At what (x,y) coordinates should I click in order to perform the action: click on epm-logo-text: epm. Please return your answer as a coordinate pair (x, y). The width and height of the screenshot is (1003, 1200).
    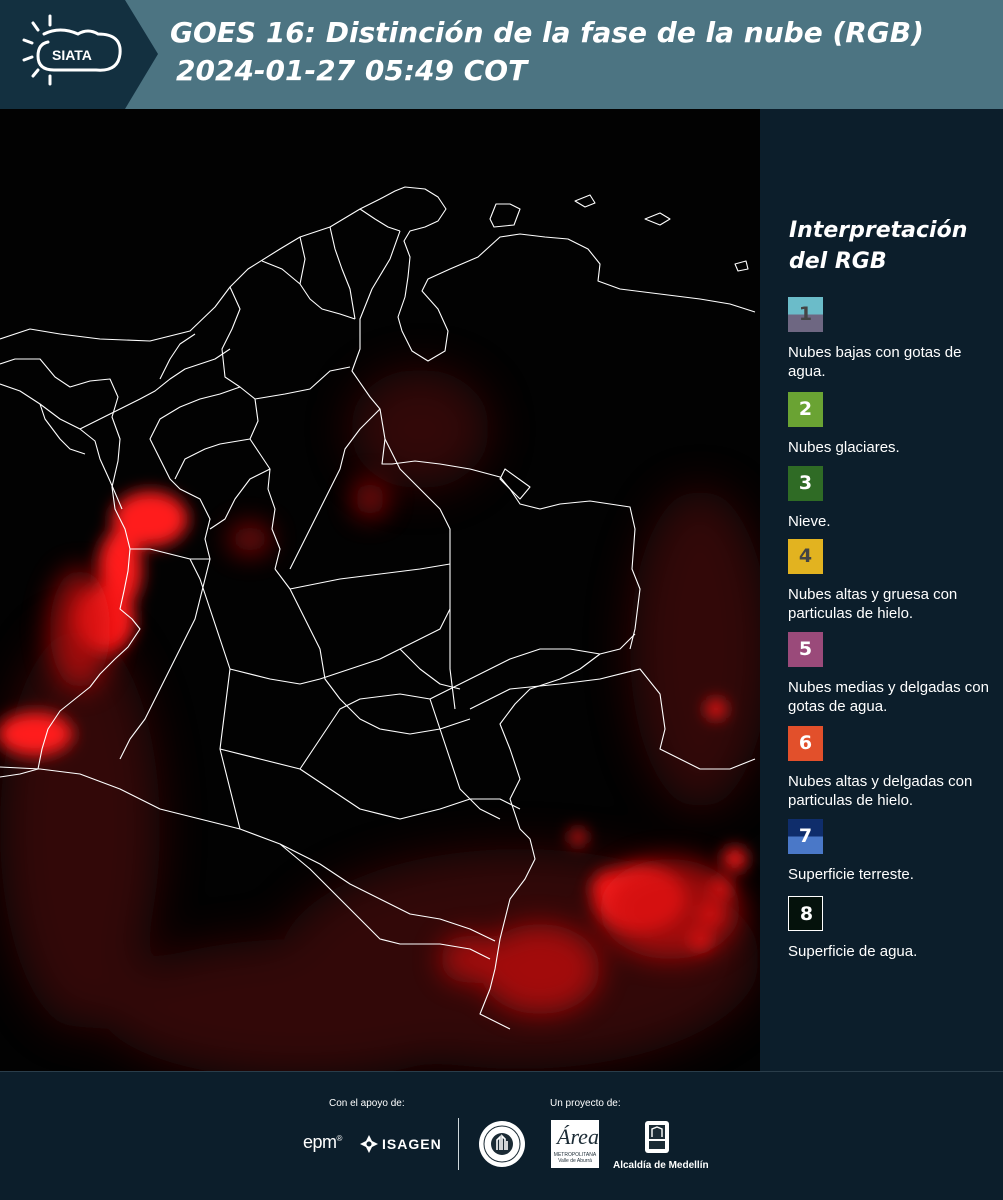
    Looking at the image, I should click on (320, 1142).